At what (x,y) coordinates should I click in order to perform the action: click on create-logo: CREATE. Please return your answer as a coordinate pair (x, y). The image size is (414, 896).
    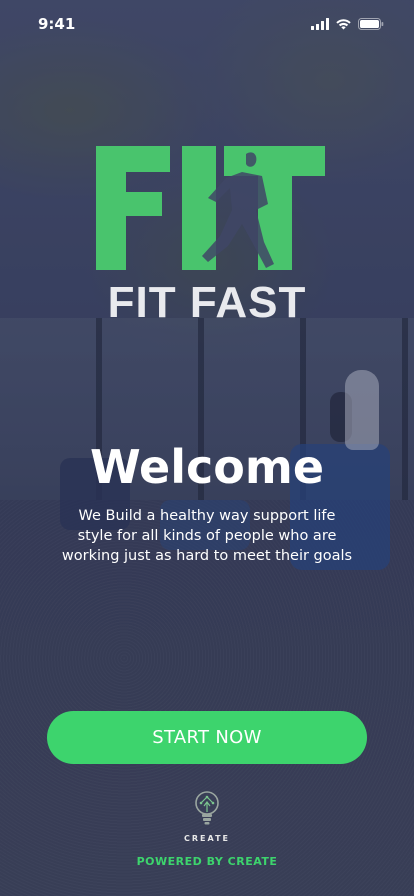
    Looking at the image, I should click on (207, 816).